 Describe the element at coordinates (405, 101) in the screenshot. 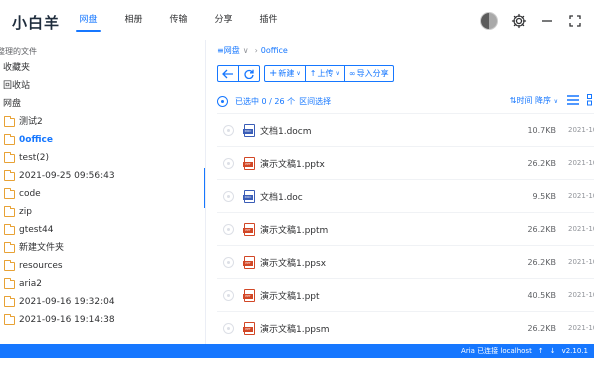

I see `list-header: 已选中 0 / 26 个 区间选择 ⇅时间 降序 ∨` at that location.